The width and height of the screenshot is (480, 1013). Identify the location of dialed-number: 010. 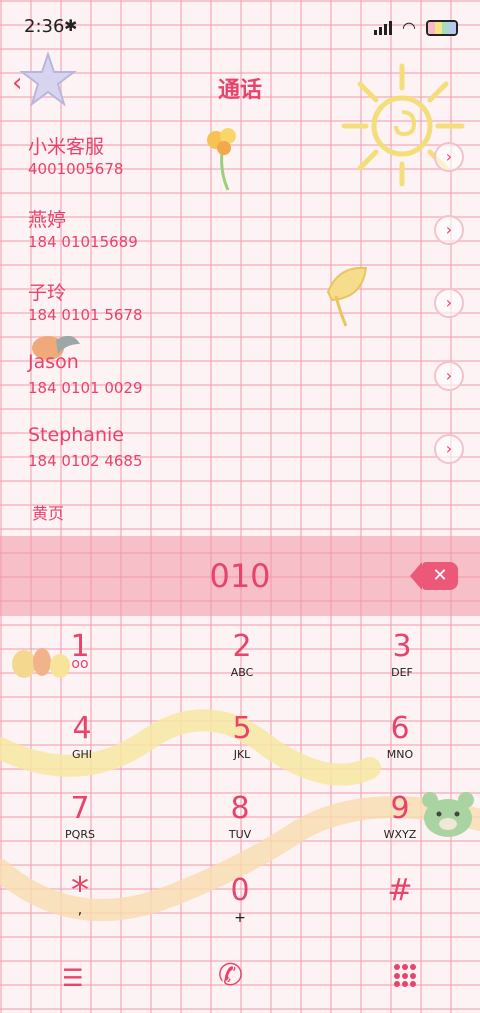
(240, 576).